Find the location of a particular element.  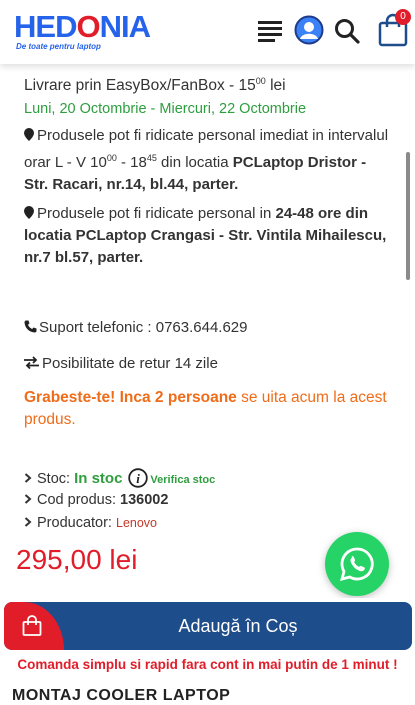

phone-support: Suport telefonic : 0763.644.629 is located at coordinates (207, 328).